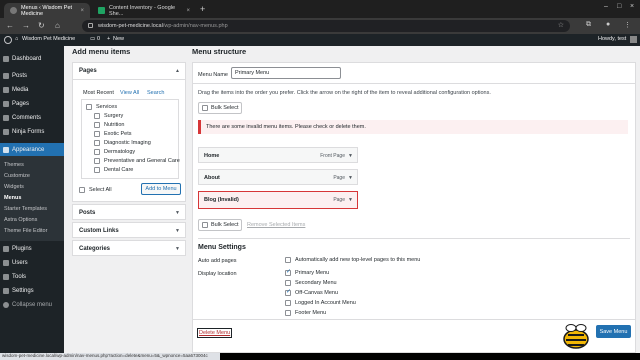 This screenshot has width=640, height=360. Describe the element at coordinates (32, 131) in the screenshot. I see `sidebar-item-ninja-forms: Ninja Forms` at that location.